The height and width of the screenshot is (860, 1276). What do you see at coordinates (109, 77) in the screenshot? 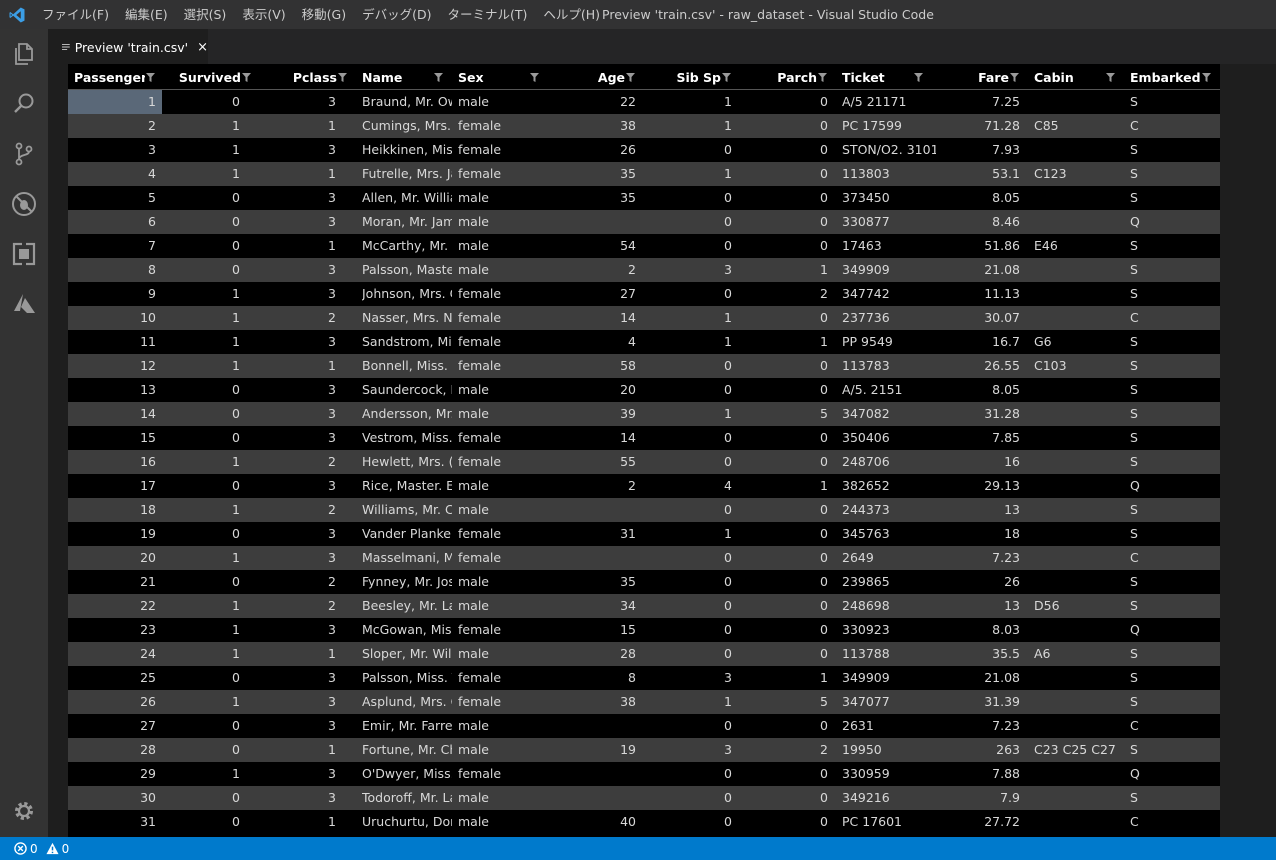
I see `column-header-passenger-id: Passenger Id` at bounding box center [109, 77].